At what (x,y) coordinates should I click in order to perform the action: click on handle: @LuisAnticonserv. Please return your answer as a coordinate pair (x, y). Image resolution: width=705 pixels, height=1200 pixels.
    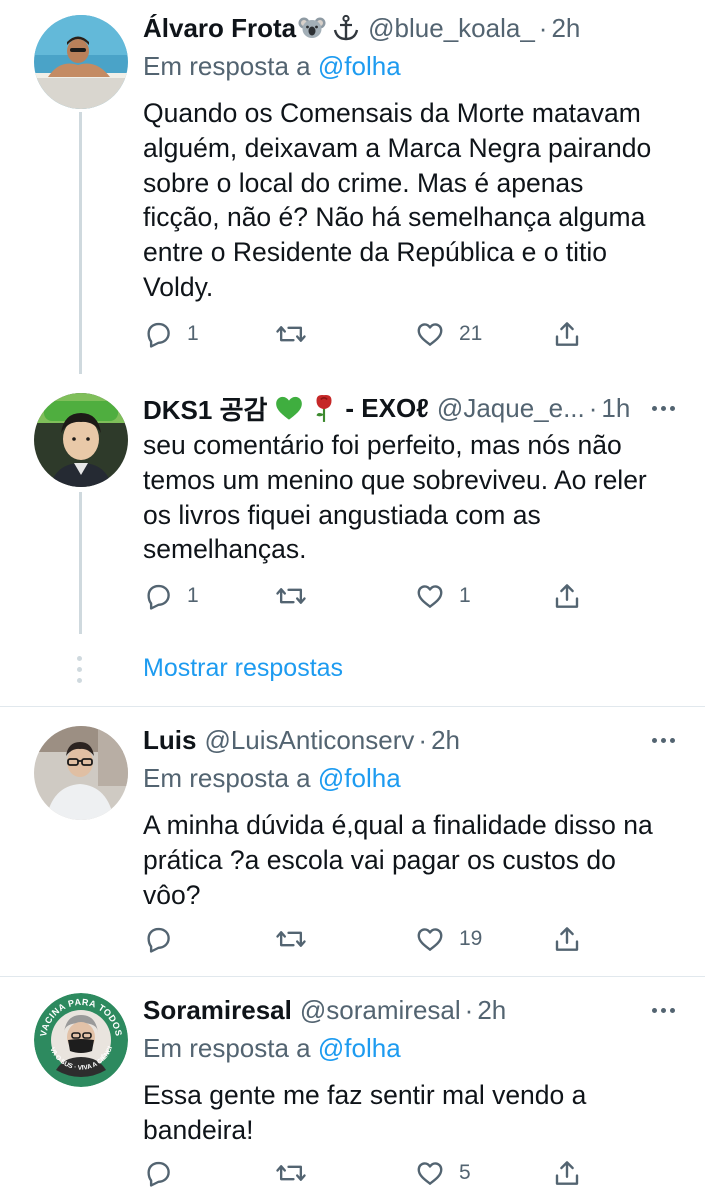
    Looking at the image, I should click on (309, 740).